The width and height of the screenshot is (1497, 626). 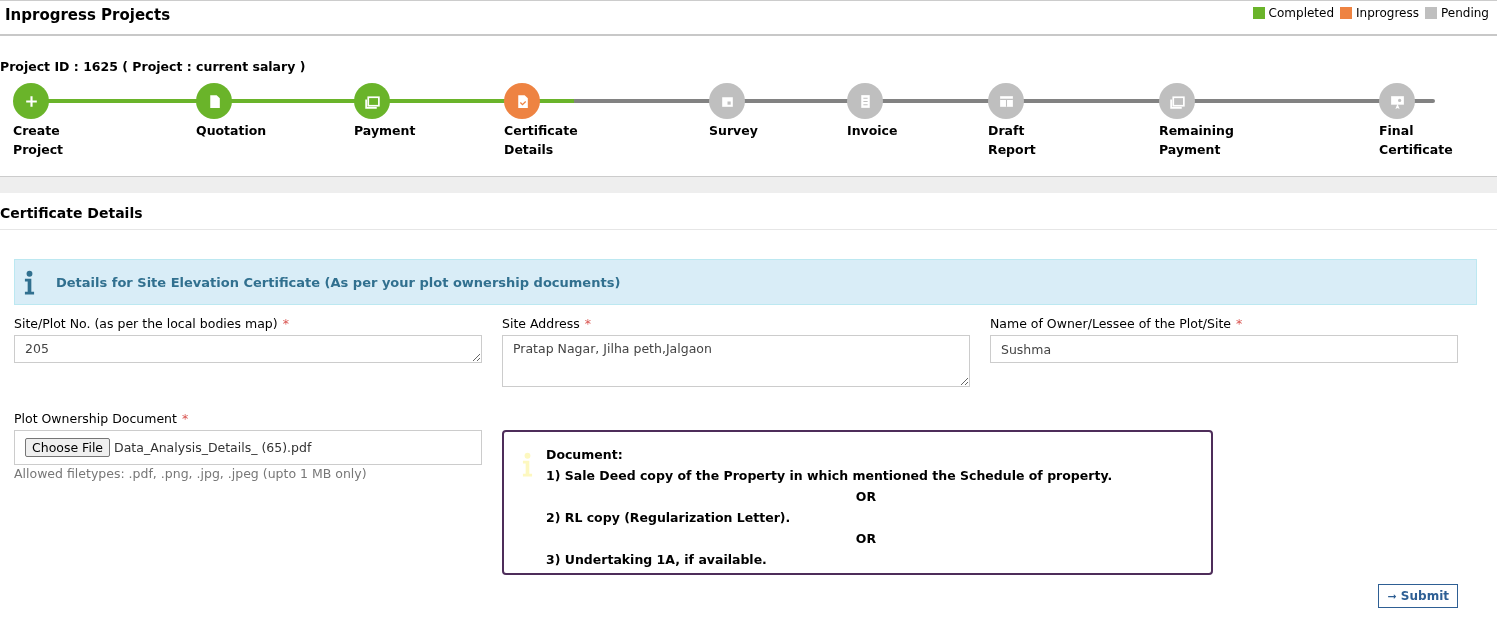 I want to click on step-label: Survey, so click(x=734, y=131).